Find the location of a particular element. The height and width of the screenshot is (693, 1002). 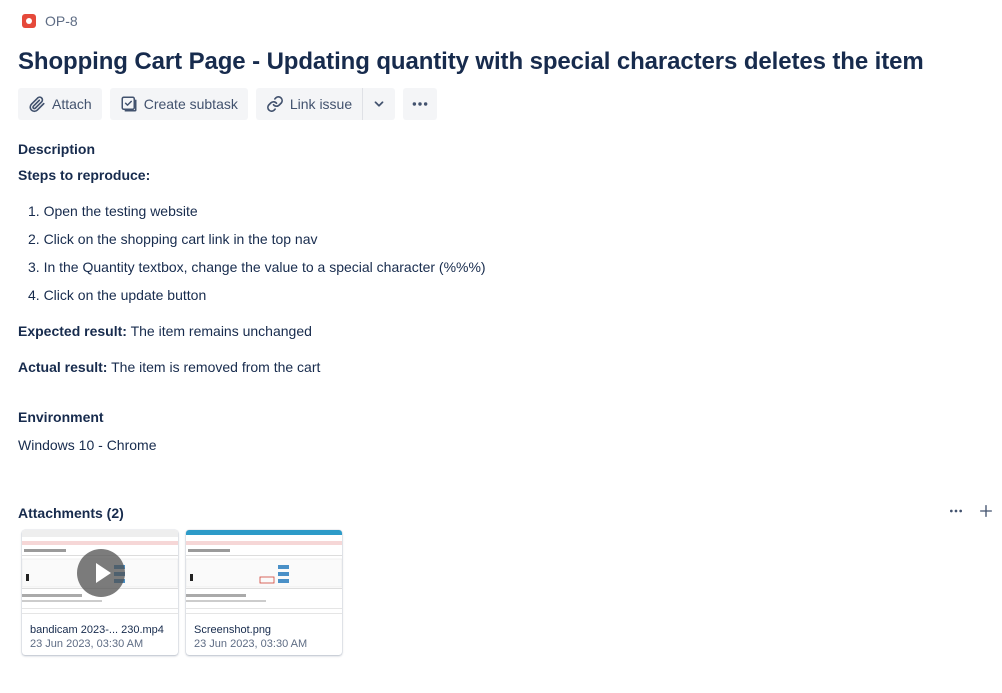

paperclip-icon is located at coordinates (37, 104).